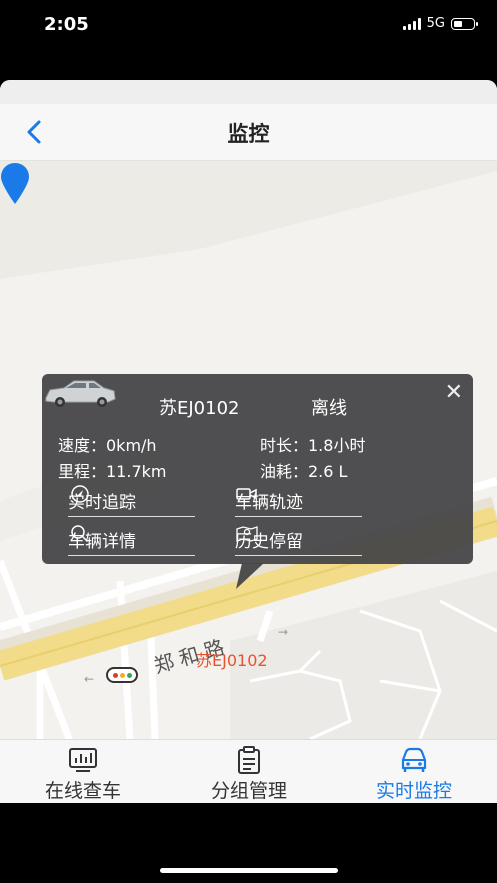 The height and width of the screenshot is (883, 497). What do you see at coordinates (83, 760) in the screenshot?
I see `chart-icon` at bounding box center [83, 760].